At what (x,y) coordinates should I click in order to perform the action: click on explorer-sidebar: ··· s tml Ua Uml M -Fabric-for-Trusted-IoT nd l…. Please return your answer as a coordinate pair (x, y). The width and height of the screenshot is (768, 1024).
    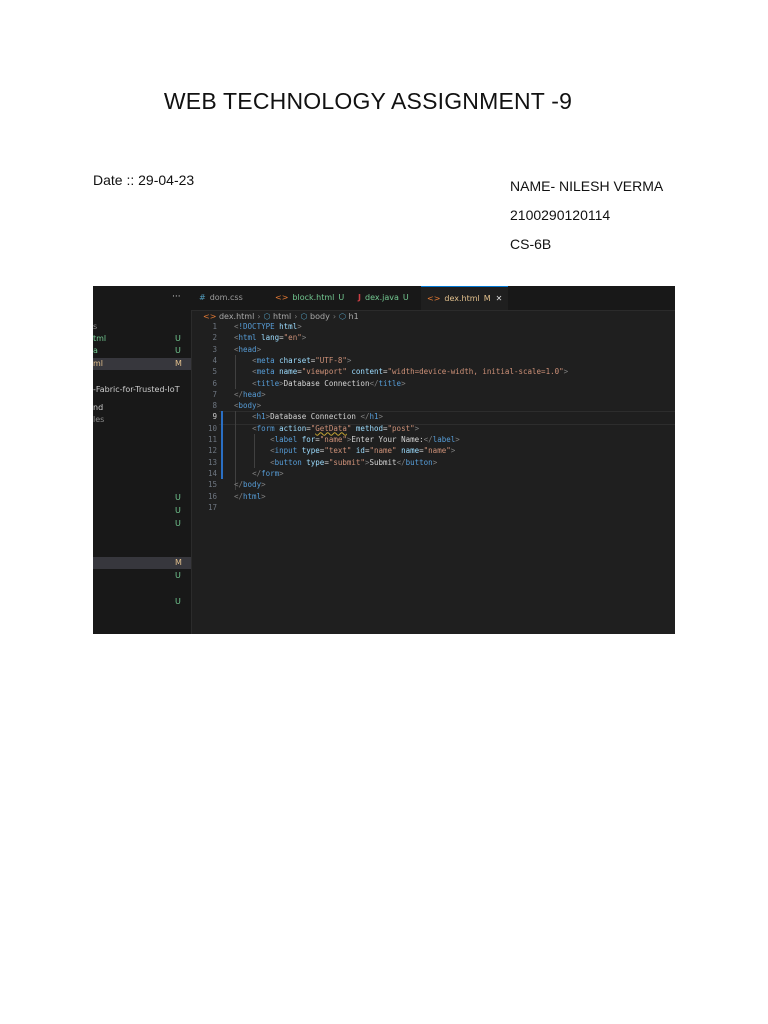
    Looking at the image, I should click on (142, 460).